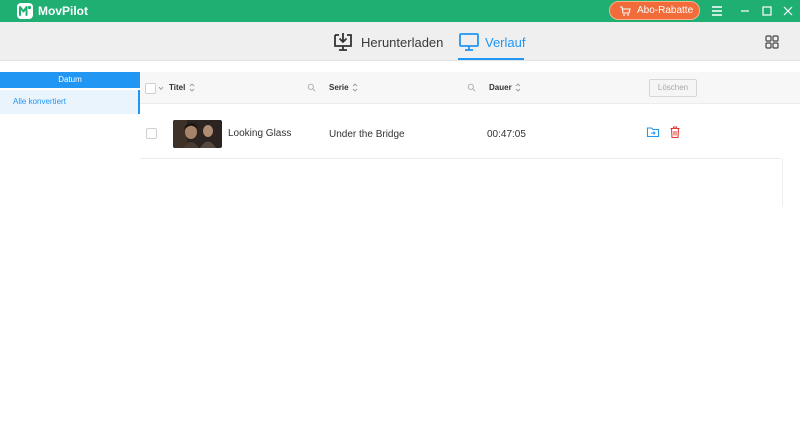 This screenshot has height=426, width=800. Describe the element at coordinates (673, 88) in the screenshot. I see `delete-button: Löschen` at that location.